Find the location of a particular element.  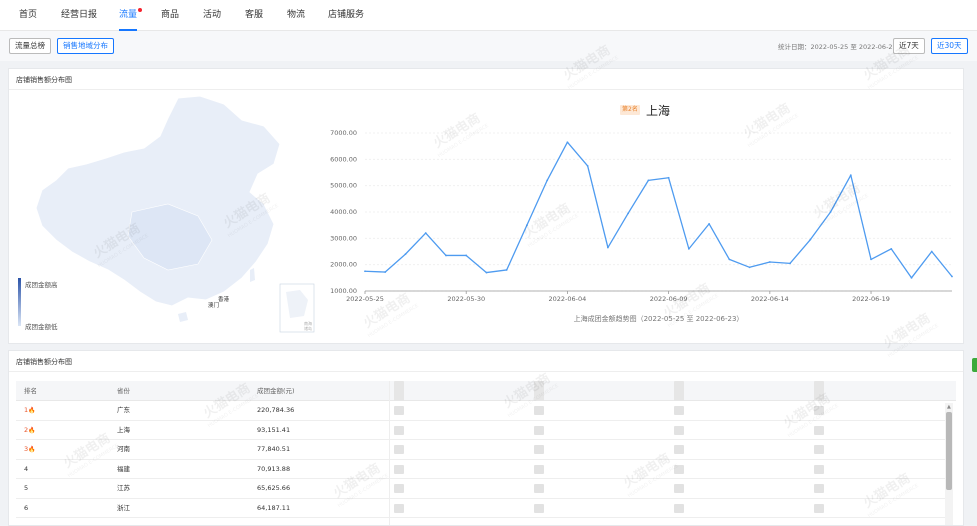

cell-amount: 70,913.88 is located at coordinates (274, 468).